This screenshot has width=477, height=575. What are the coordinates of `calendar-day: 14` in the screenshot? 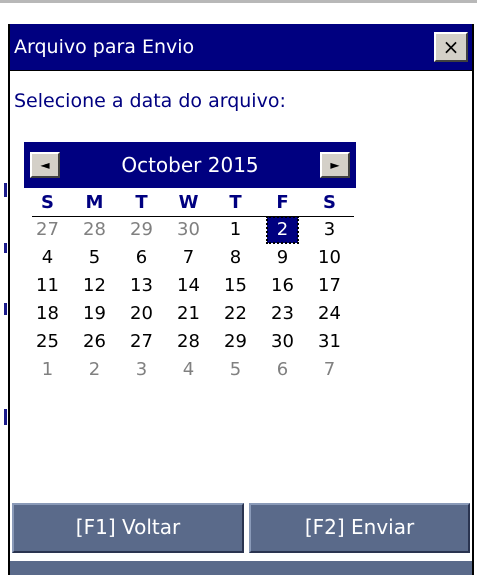 It's located at (188, 286).